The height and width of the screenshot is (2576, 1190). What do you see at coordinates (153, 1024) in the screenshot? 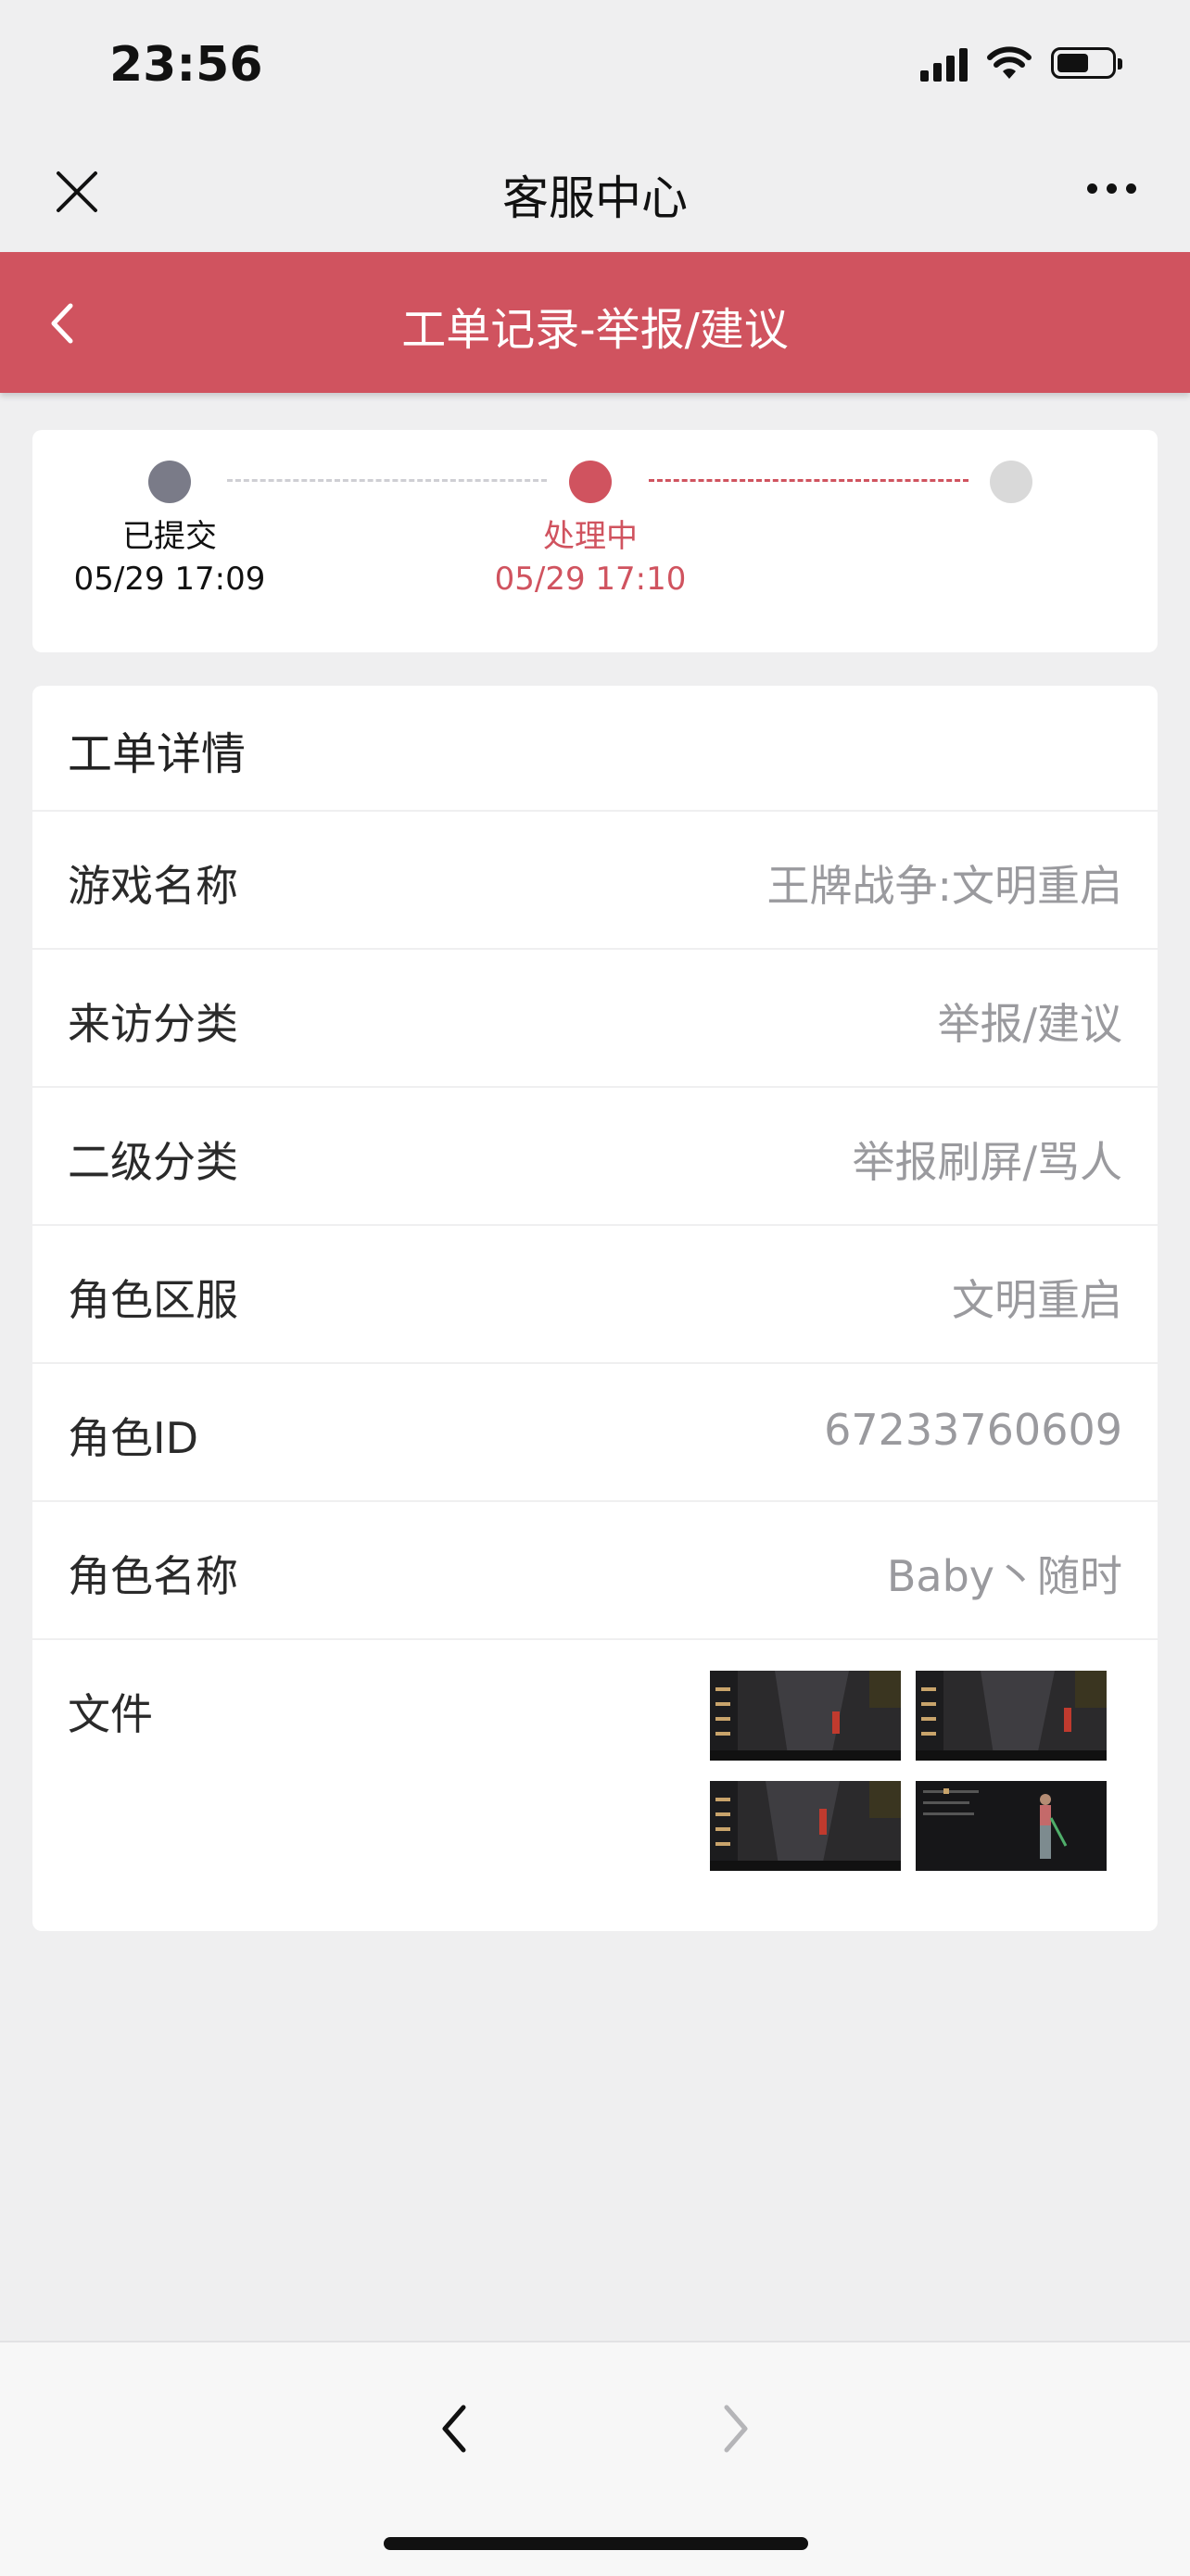
I see `row-label: 来访分类` at bounding box center [153, 1024].